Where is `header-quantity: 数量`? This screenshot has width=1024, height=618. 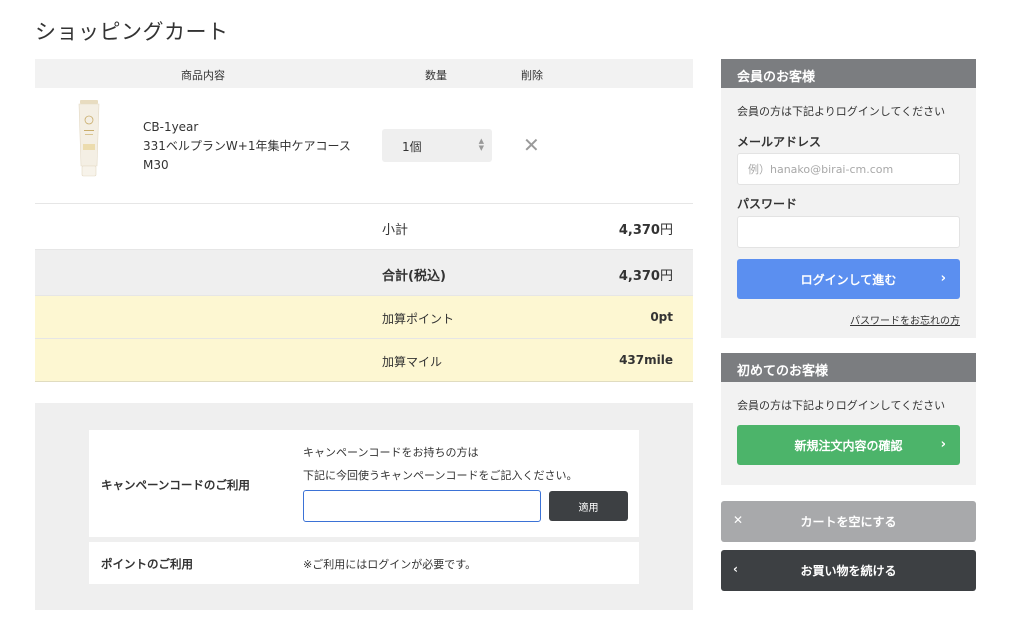 header-quantity: 数量 is located at coordinates (436, 75).